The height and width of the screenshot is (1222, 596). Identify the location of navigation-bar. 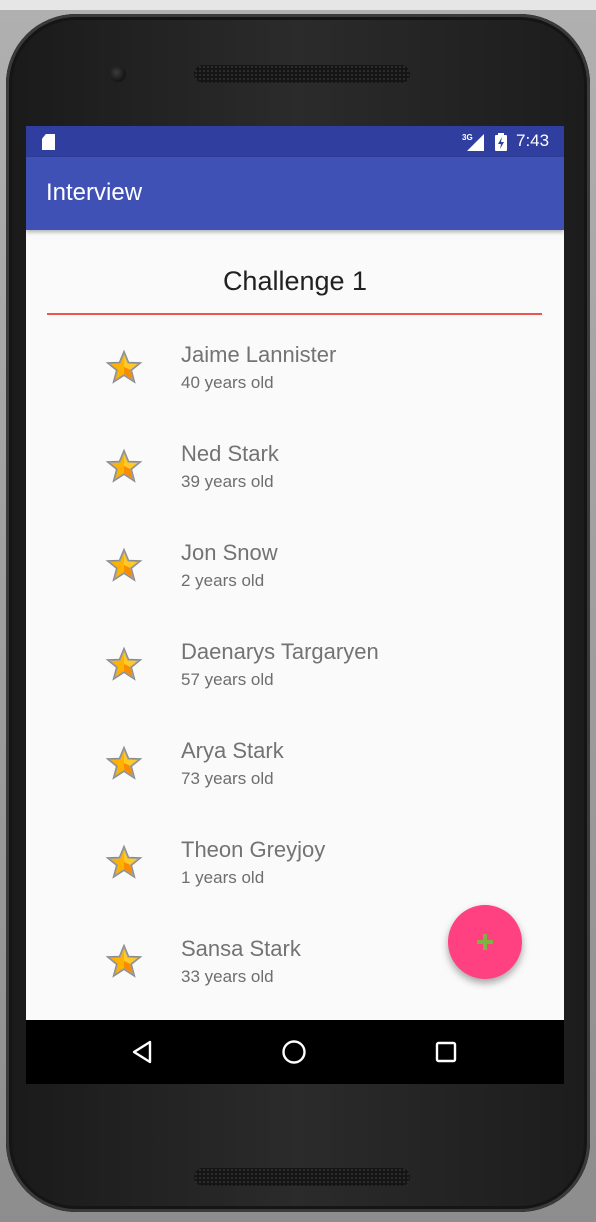
(295, 1052).